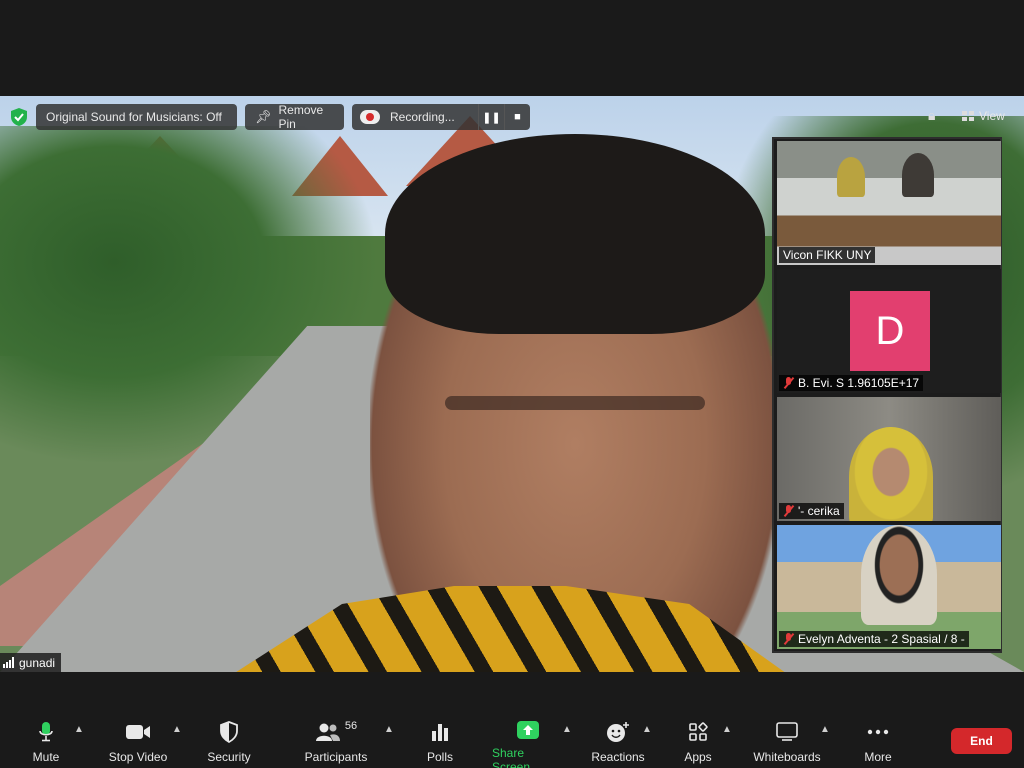 The width and height of the screenshot is (1024, 768). What do you see at coordinates (46, 744) in the screenshot?
I see `mute-button: Mute` at bounding box center [46, 744].